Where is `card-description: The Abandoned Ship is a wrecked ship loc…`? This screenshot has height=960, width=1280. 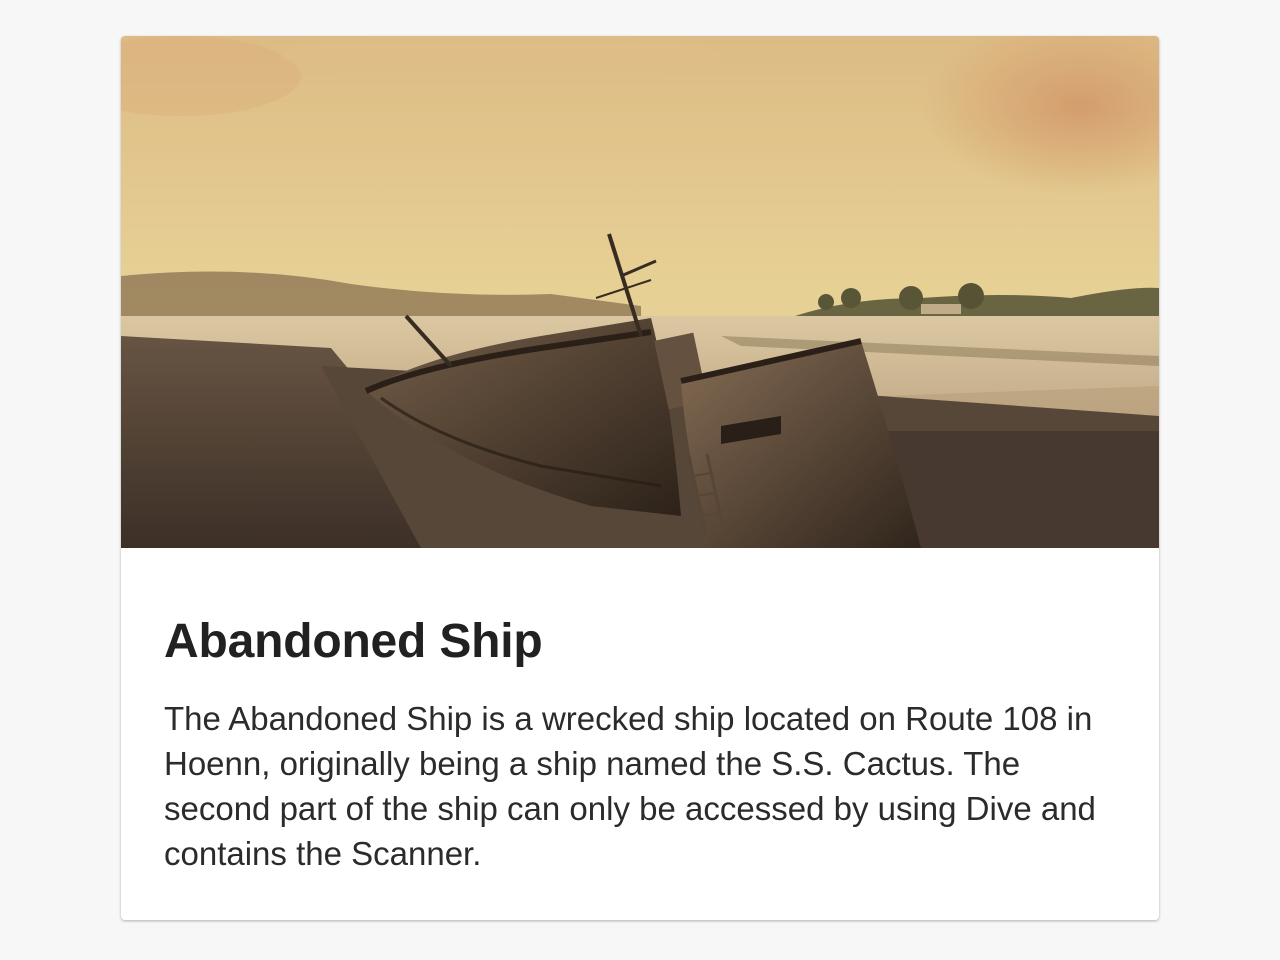
card-description: The Abandoned Ship is a wrecked ship loc… is located at coordinates (630, 786).